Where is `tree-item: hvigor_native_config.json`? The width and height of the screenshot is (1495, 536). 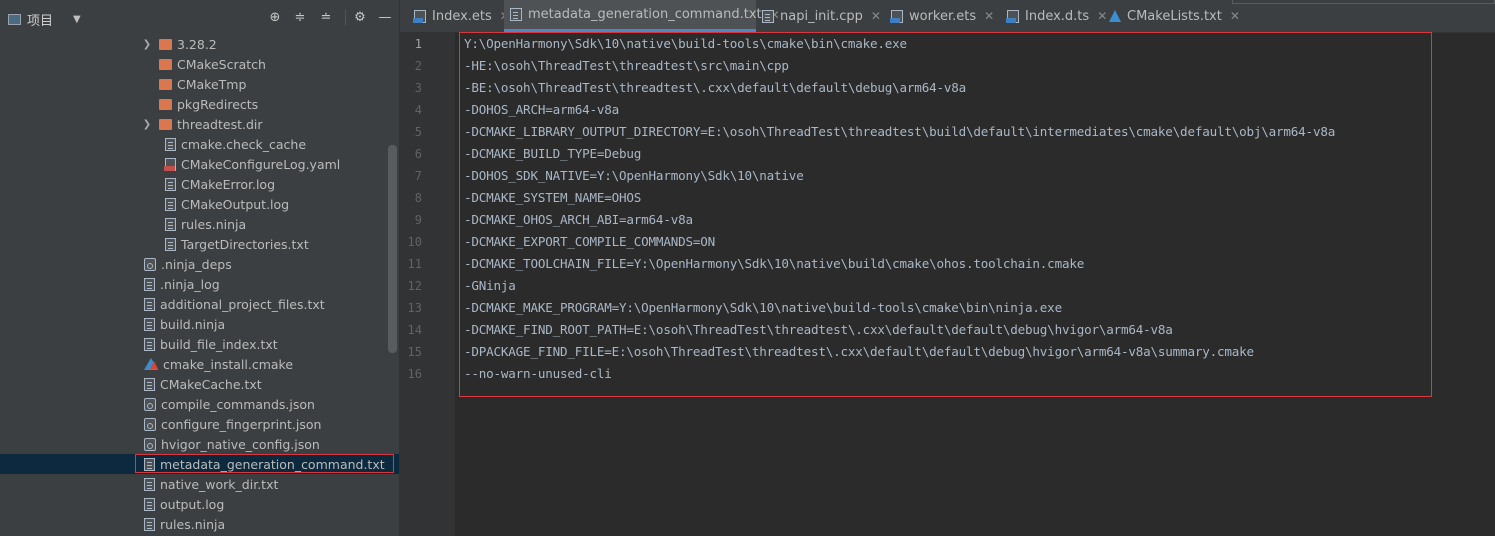
tree-item: hvigor_native_config.json is located at coordinates (199, 444).